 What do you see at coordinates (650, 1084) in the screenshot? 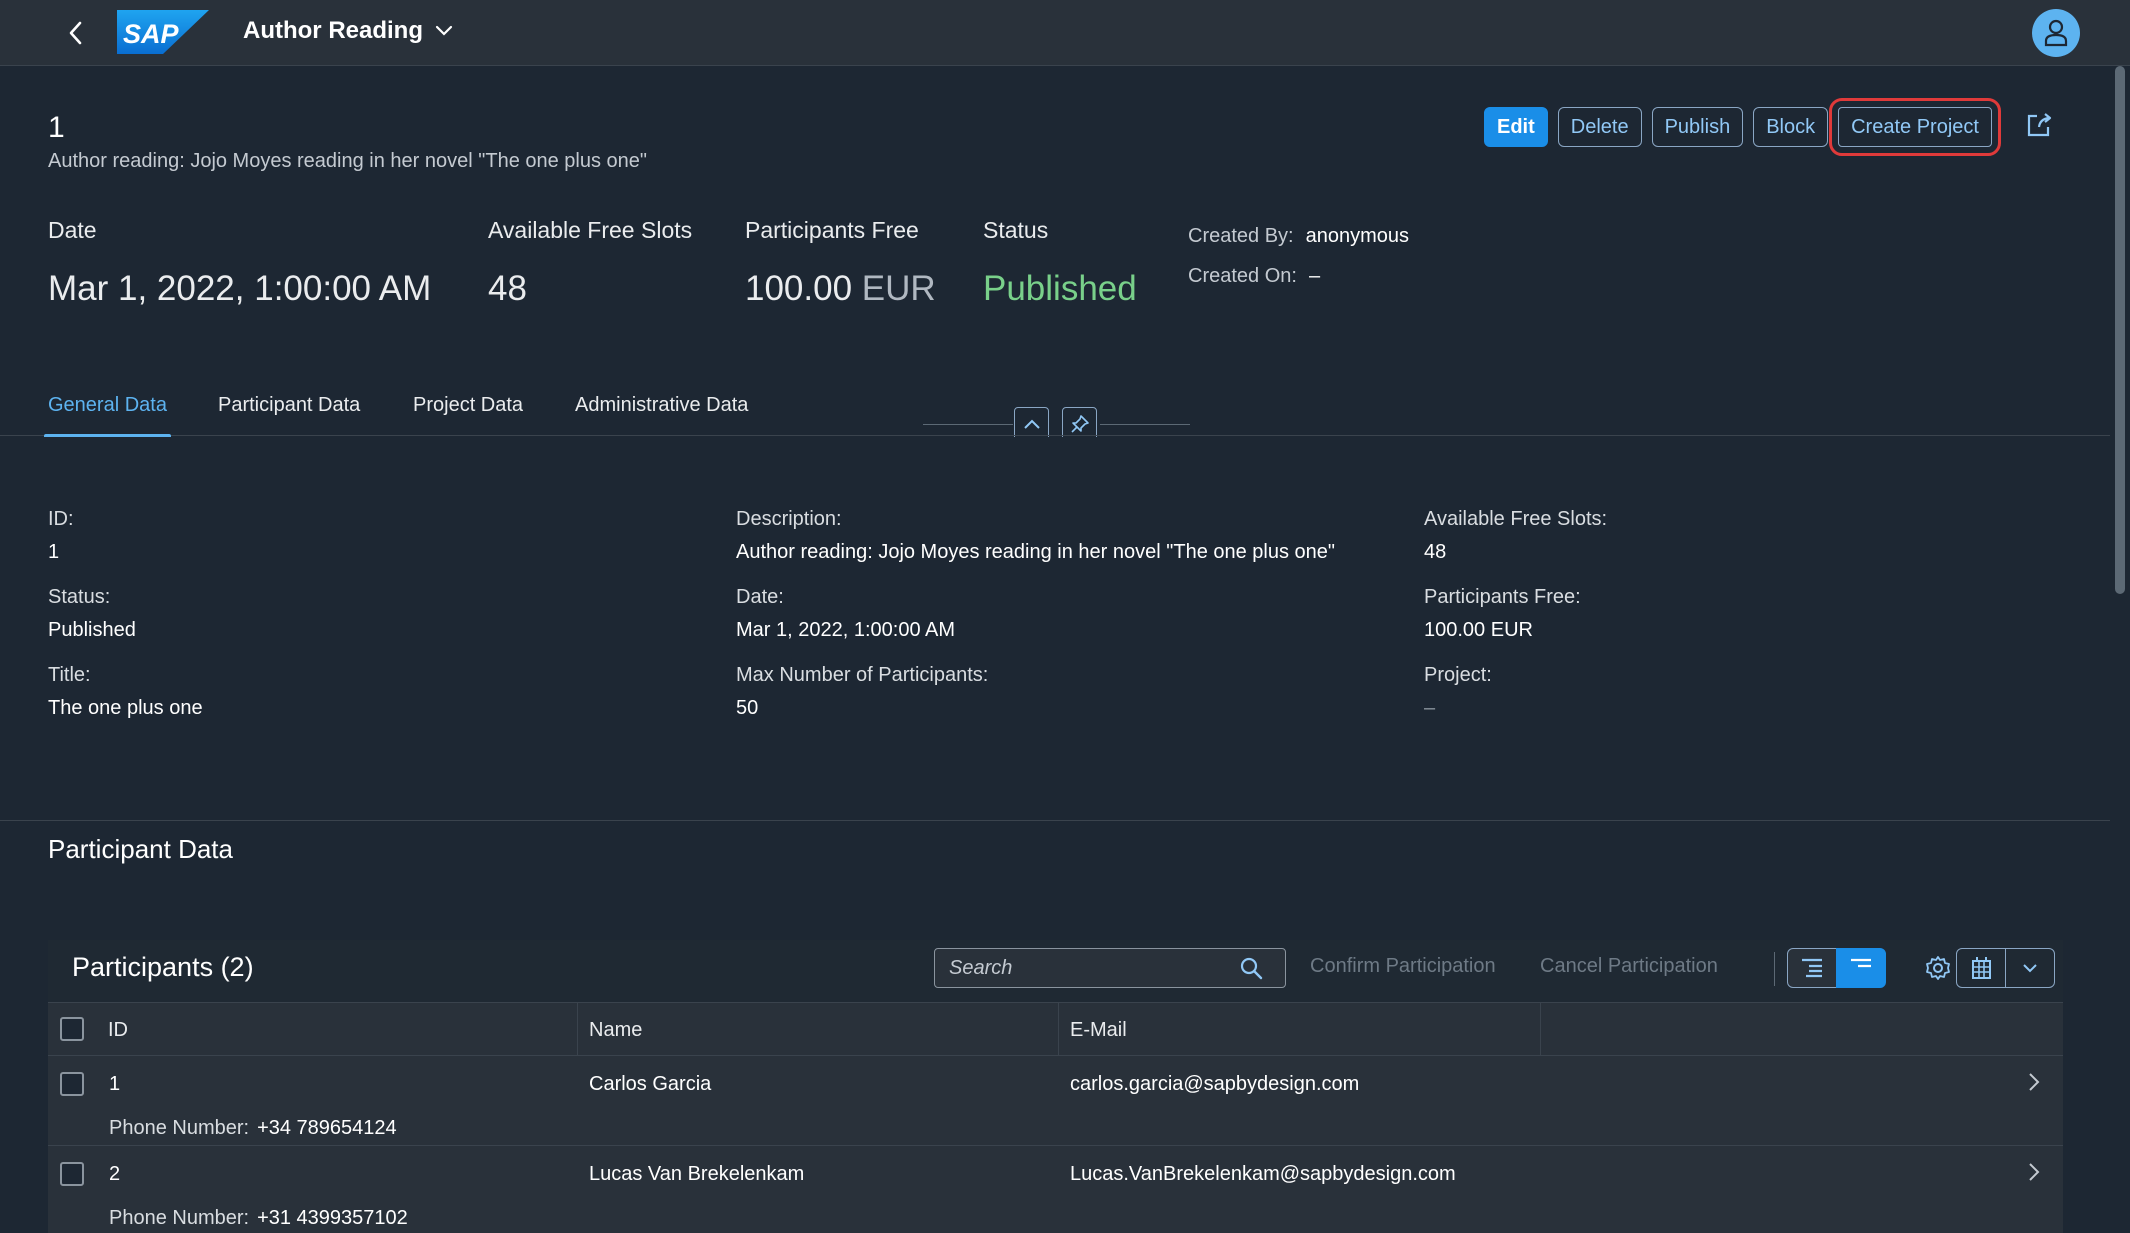
I see `cell-name: Carlos Garcia` at bounding box center [650, 1084].